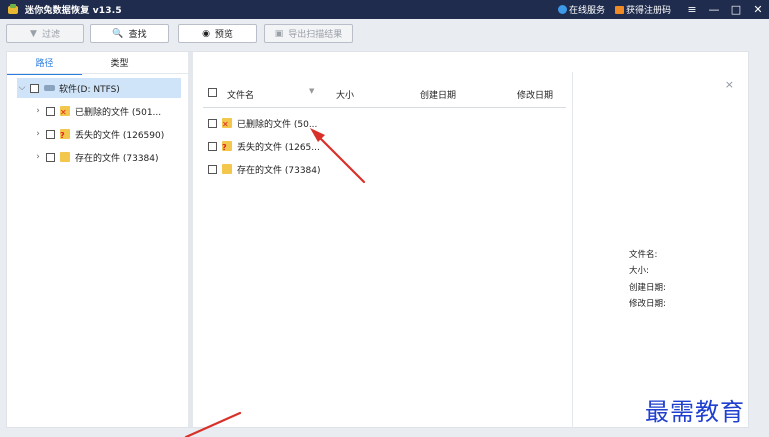  I want to click on export-icon: ▣, so click(279, 33).